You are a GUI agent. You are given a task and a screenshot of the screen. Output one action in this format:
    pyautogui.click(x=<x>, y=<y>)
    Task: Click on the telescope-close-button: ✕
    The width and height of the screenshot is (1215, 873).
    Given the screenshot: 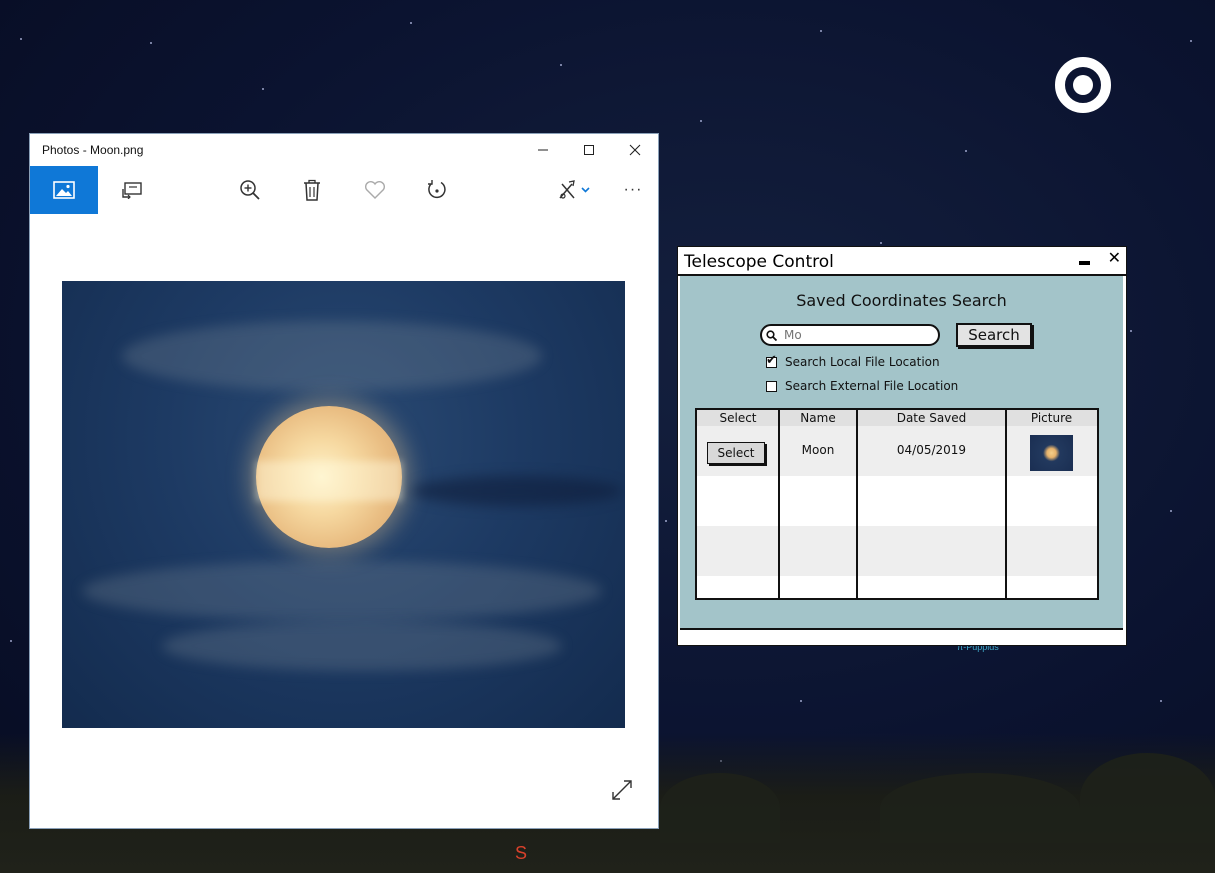 What is the action you would take?
    pyautogui.click(x=1114, y=257)
    